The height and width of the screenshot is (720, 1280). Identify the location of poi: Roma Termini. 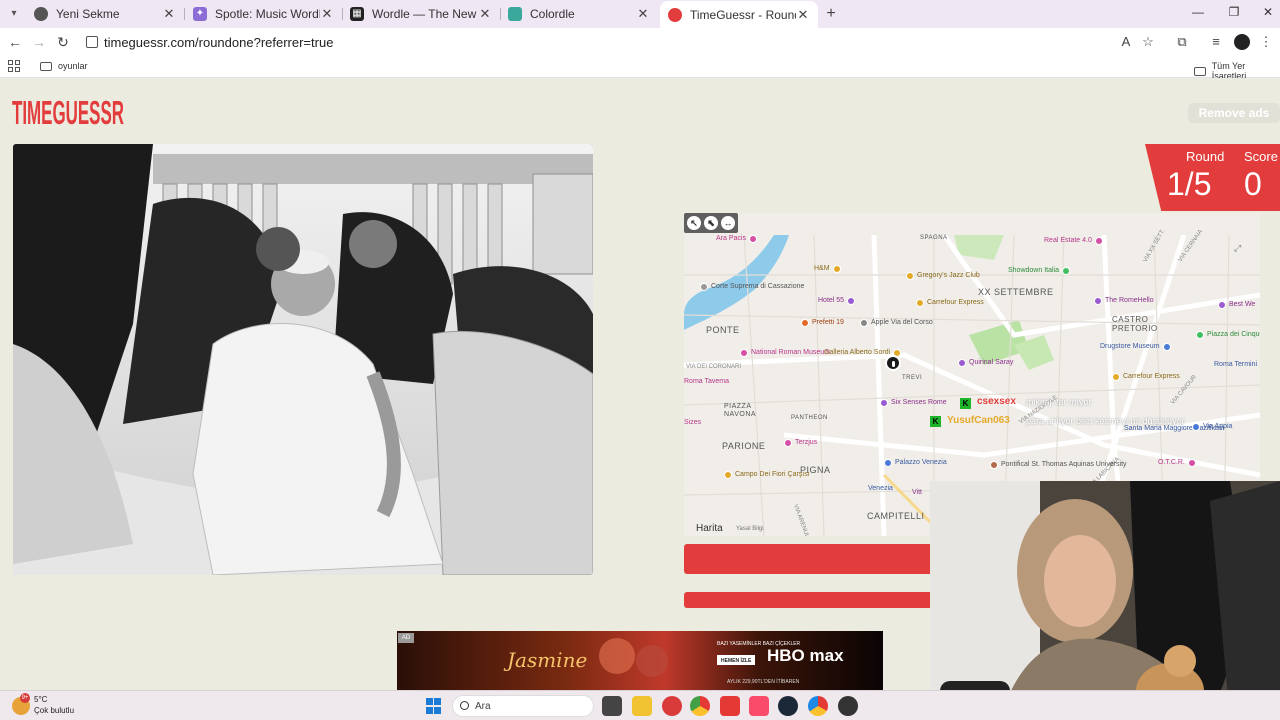
(1237, 365).